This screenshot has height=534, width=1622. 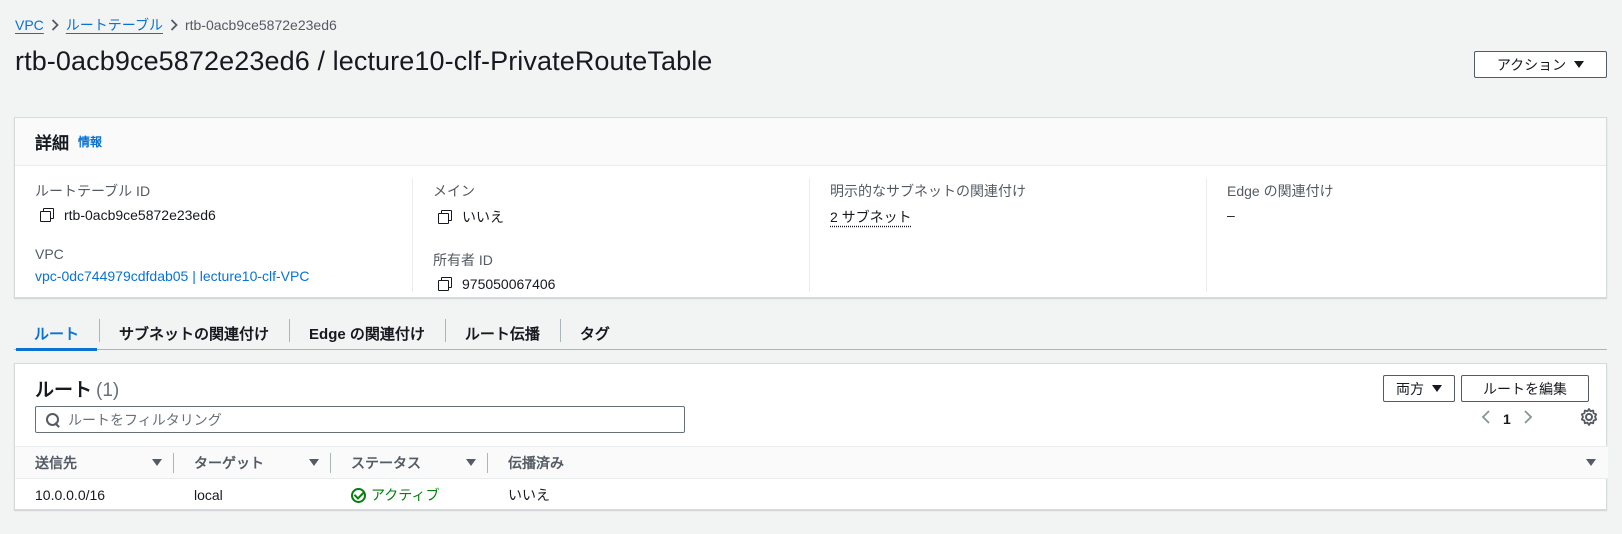 I want to click on actions-button: アクション, so click(x=1540, y=64).